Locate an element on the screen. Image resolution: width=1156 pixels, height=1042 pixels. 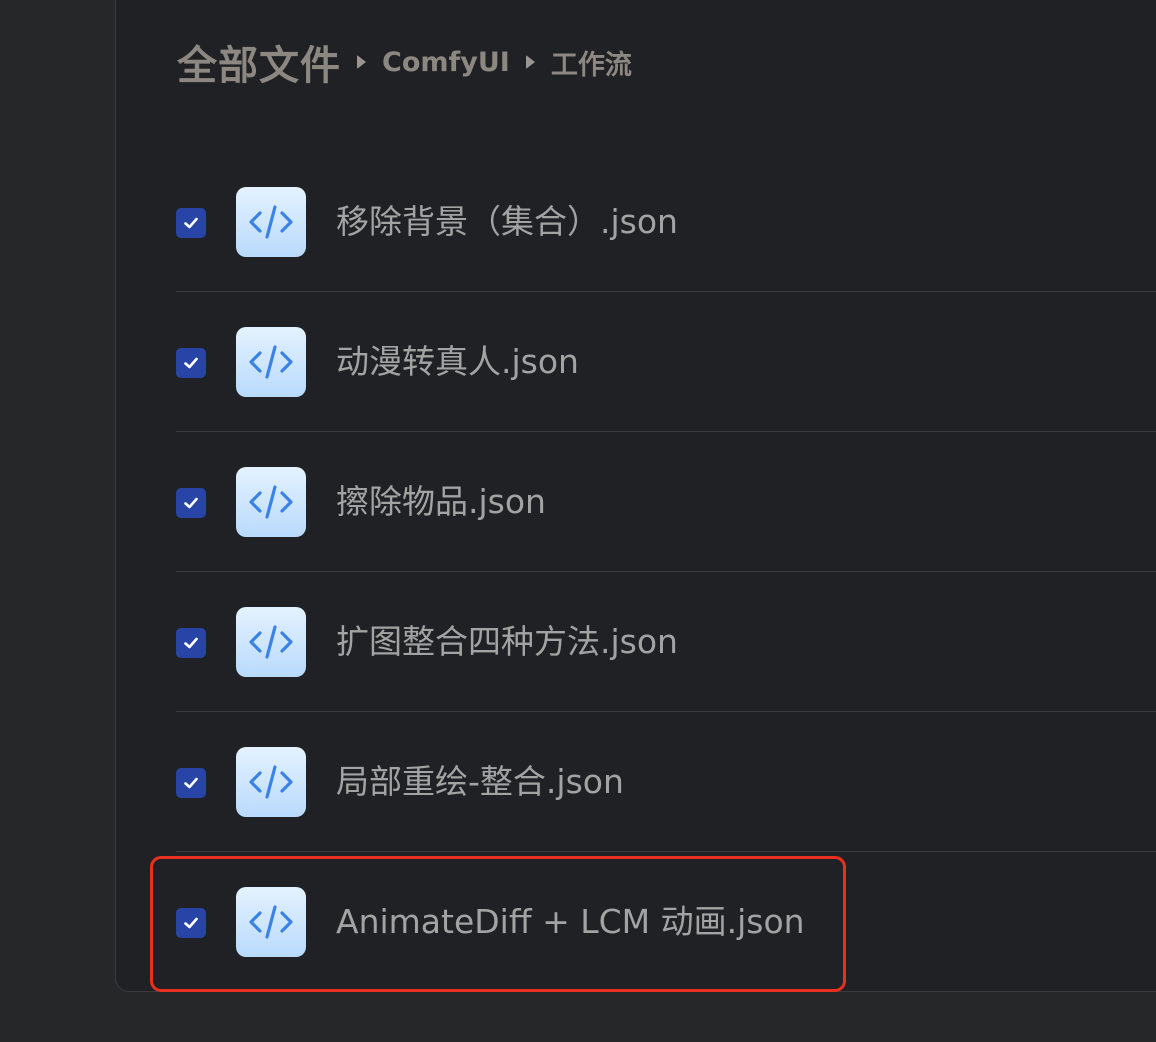
breadcrumb-current: 工作流 is located at coordinates (591, 65).